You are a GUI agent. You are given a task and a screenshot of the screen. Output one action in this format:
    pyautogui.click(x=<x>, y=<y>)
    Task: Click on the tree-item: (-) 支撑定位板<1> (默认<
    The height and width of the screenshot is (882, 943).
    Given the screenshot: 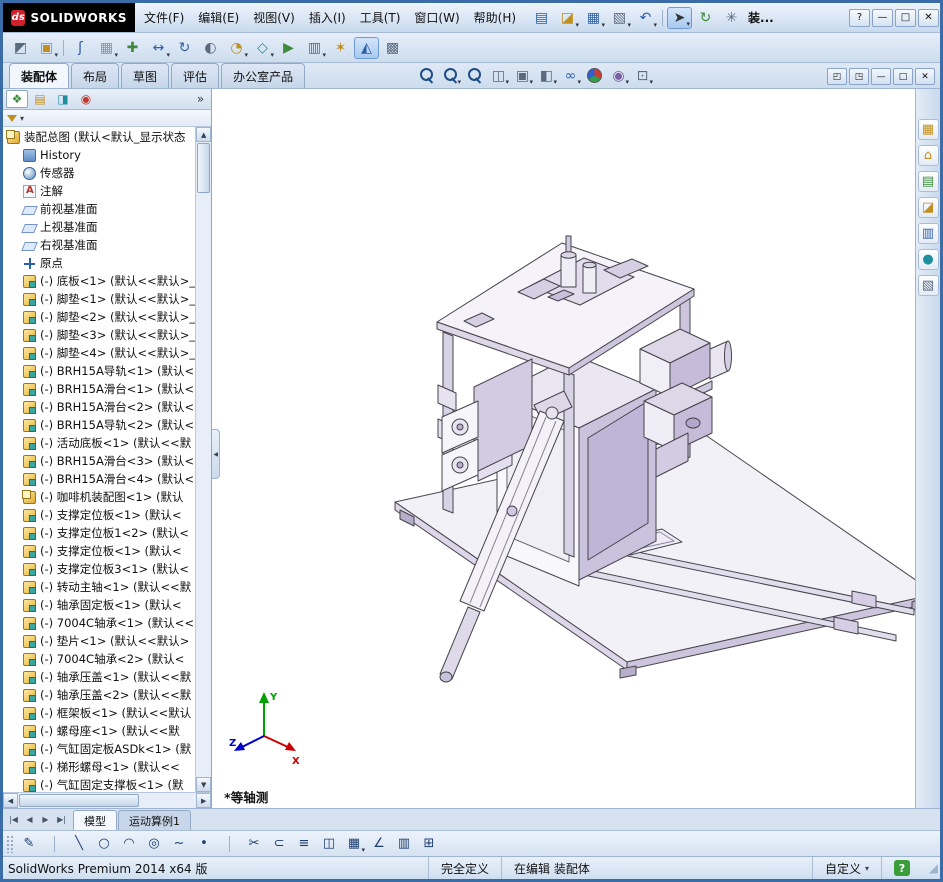 What is the action you would take?
    pyautogui.click(x=99, y=515)
    